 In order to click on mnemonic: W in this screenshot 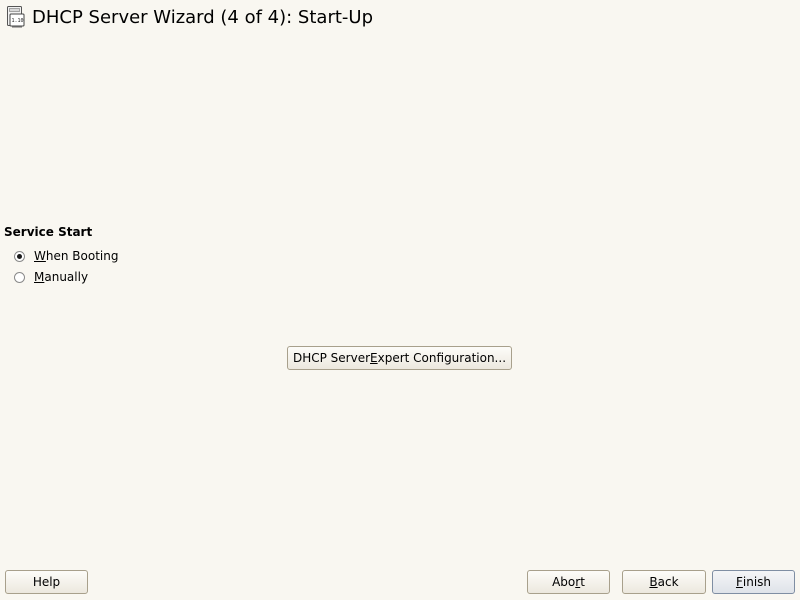, I will do `click(40, 256)`.